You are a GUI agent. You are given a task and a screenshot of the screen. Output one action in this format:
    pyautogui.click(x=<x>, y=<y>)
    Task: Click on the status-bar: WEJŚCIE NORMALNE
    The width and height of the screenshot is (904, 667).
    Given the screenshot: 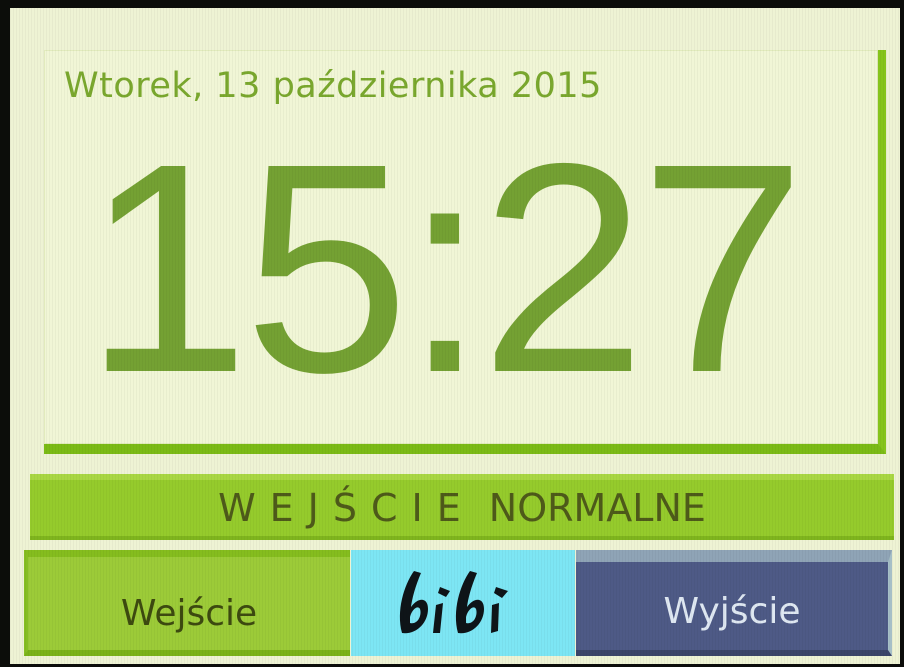 What is the action you would take?
    pyautogui.click(x=462, y=507)
    